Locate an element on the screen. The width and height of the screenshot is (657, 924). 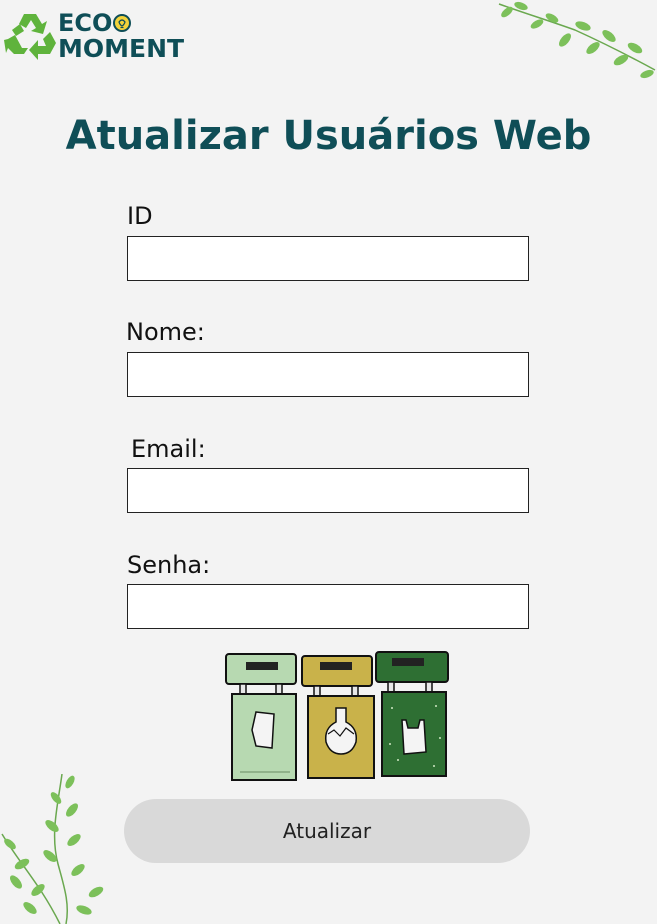
glass-bin is located at coordinates (338, 717).